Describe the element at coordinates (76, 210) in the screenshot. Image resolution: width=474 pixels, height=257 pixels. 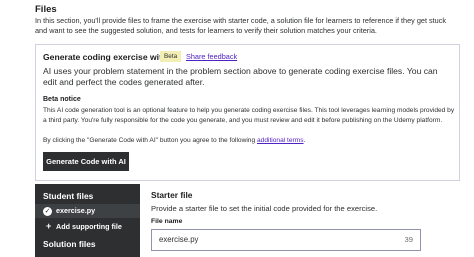
I see `sidebar-item-label: exercise.py` at that location.